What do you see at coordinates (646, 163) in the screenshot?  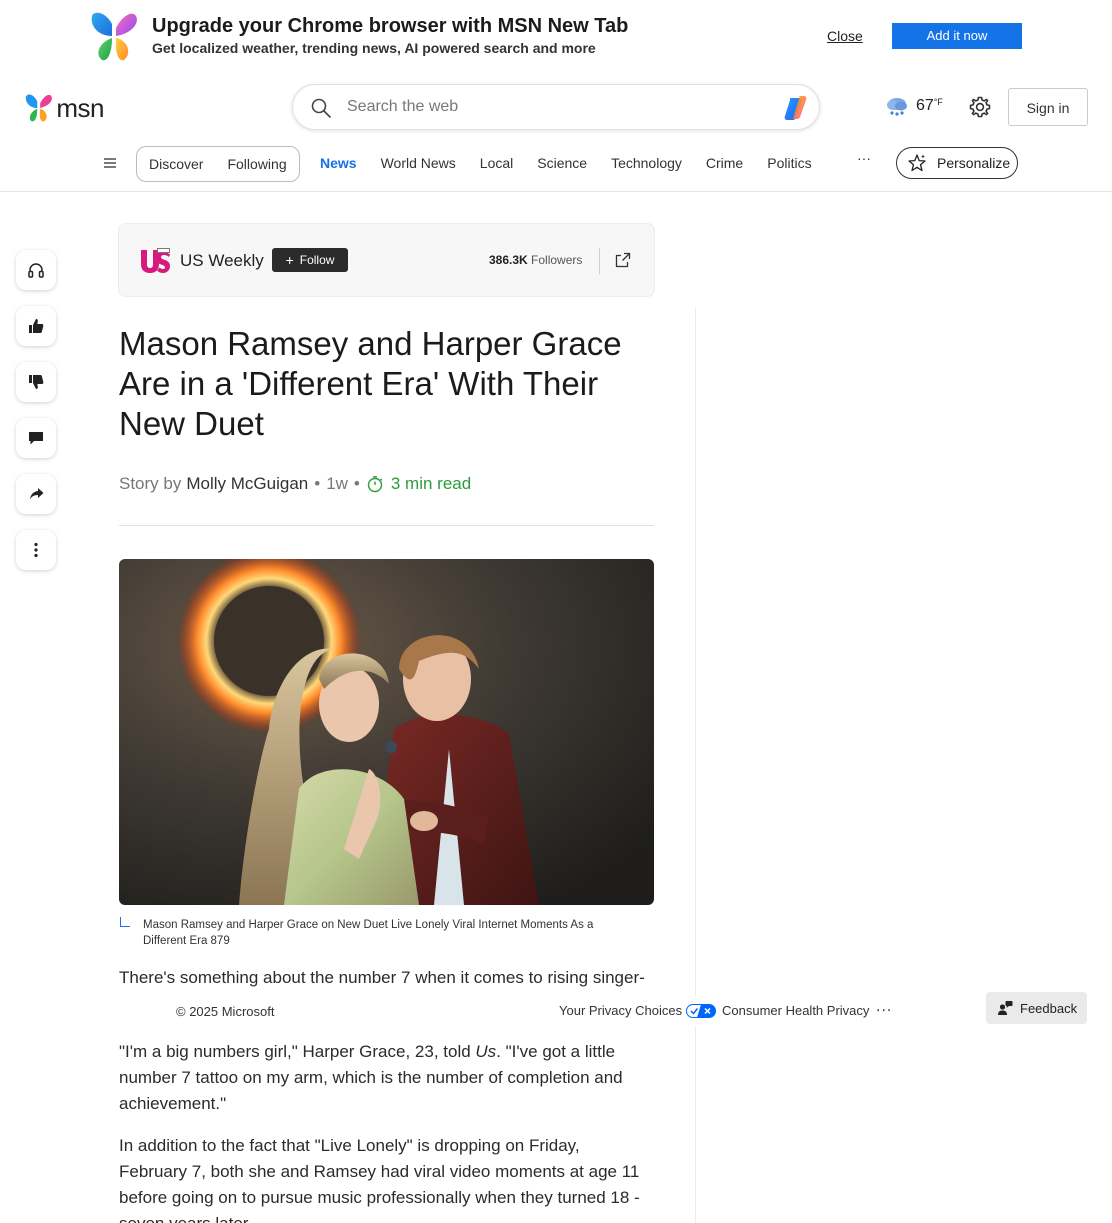 I see `nav-link-technology: Technology` at bounding box center [646, 163].